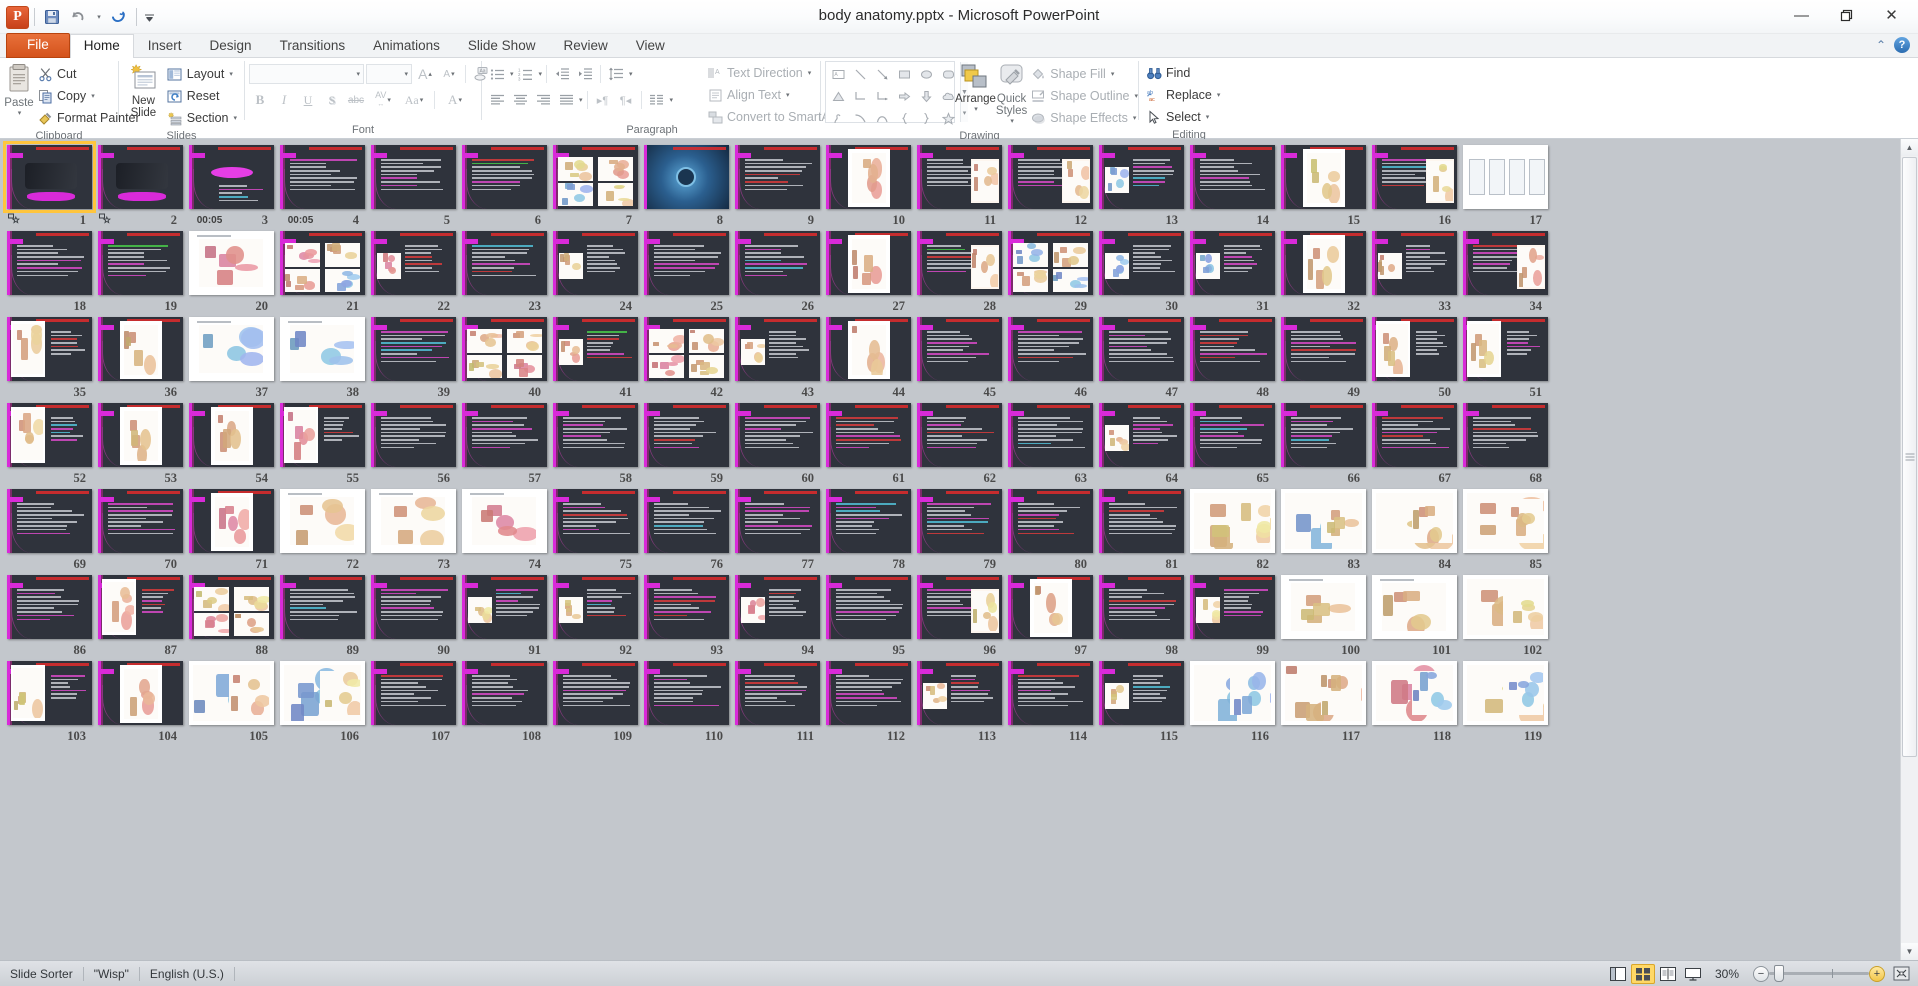  What do you see at coordinates (389, 74) in the screenshot?
I see `font-size-input: ▾` at bounding box center [389, 74].